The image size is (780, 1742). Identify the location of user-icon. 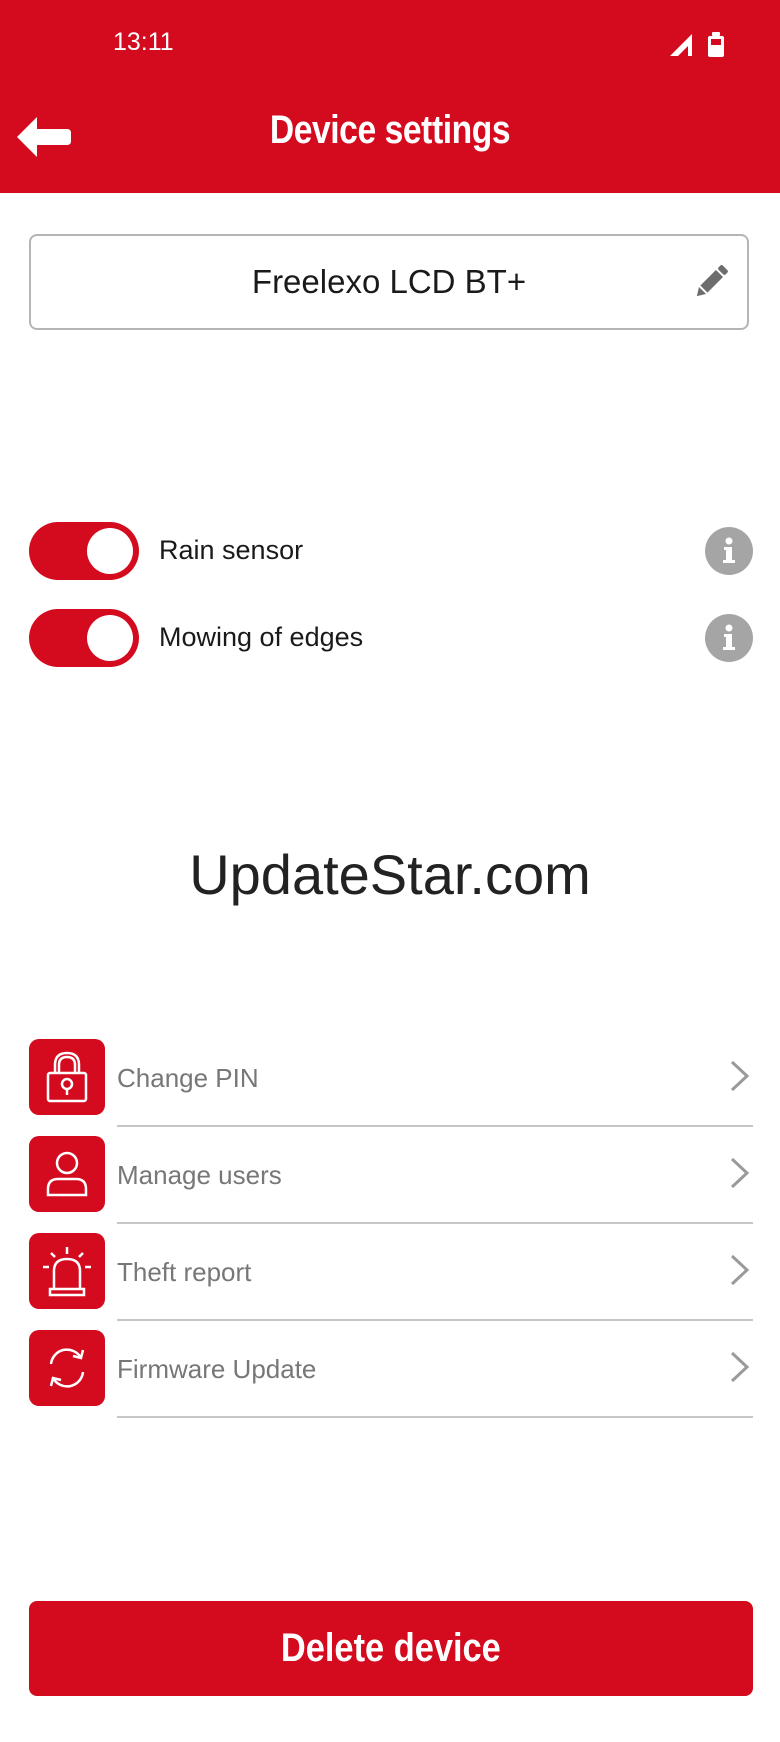
(67, 1174).